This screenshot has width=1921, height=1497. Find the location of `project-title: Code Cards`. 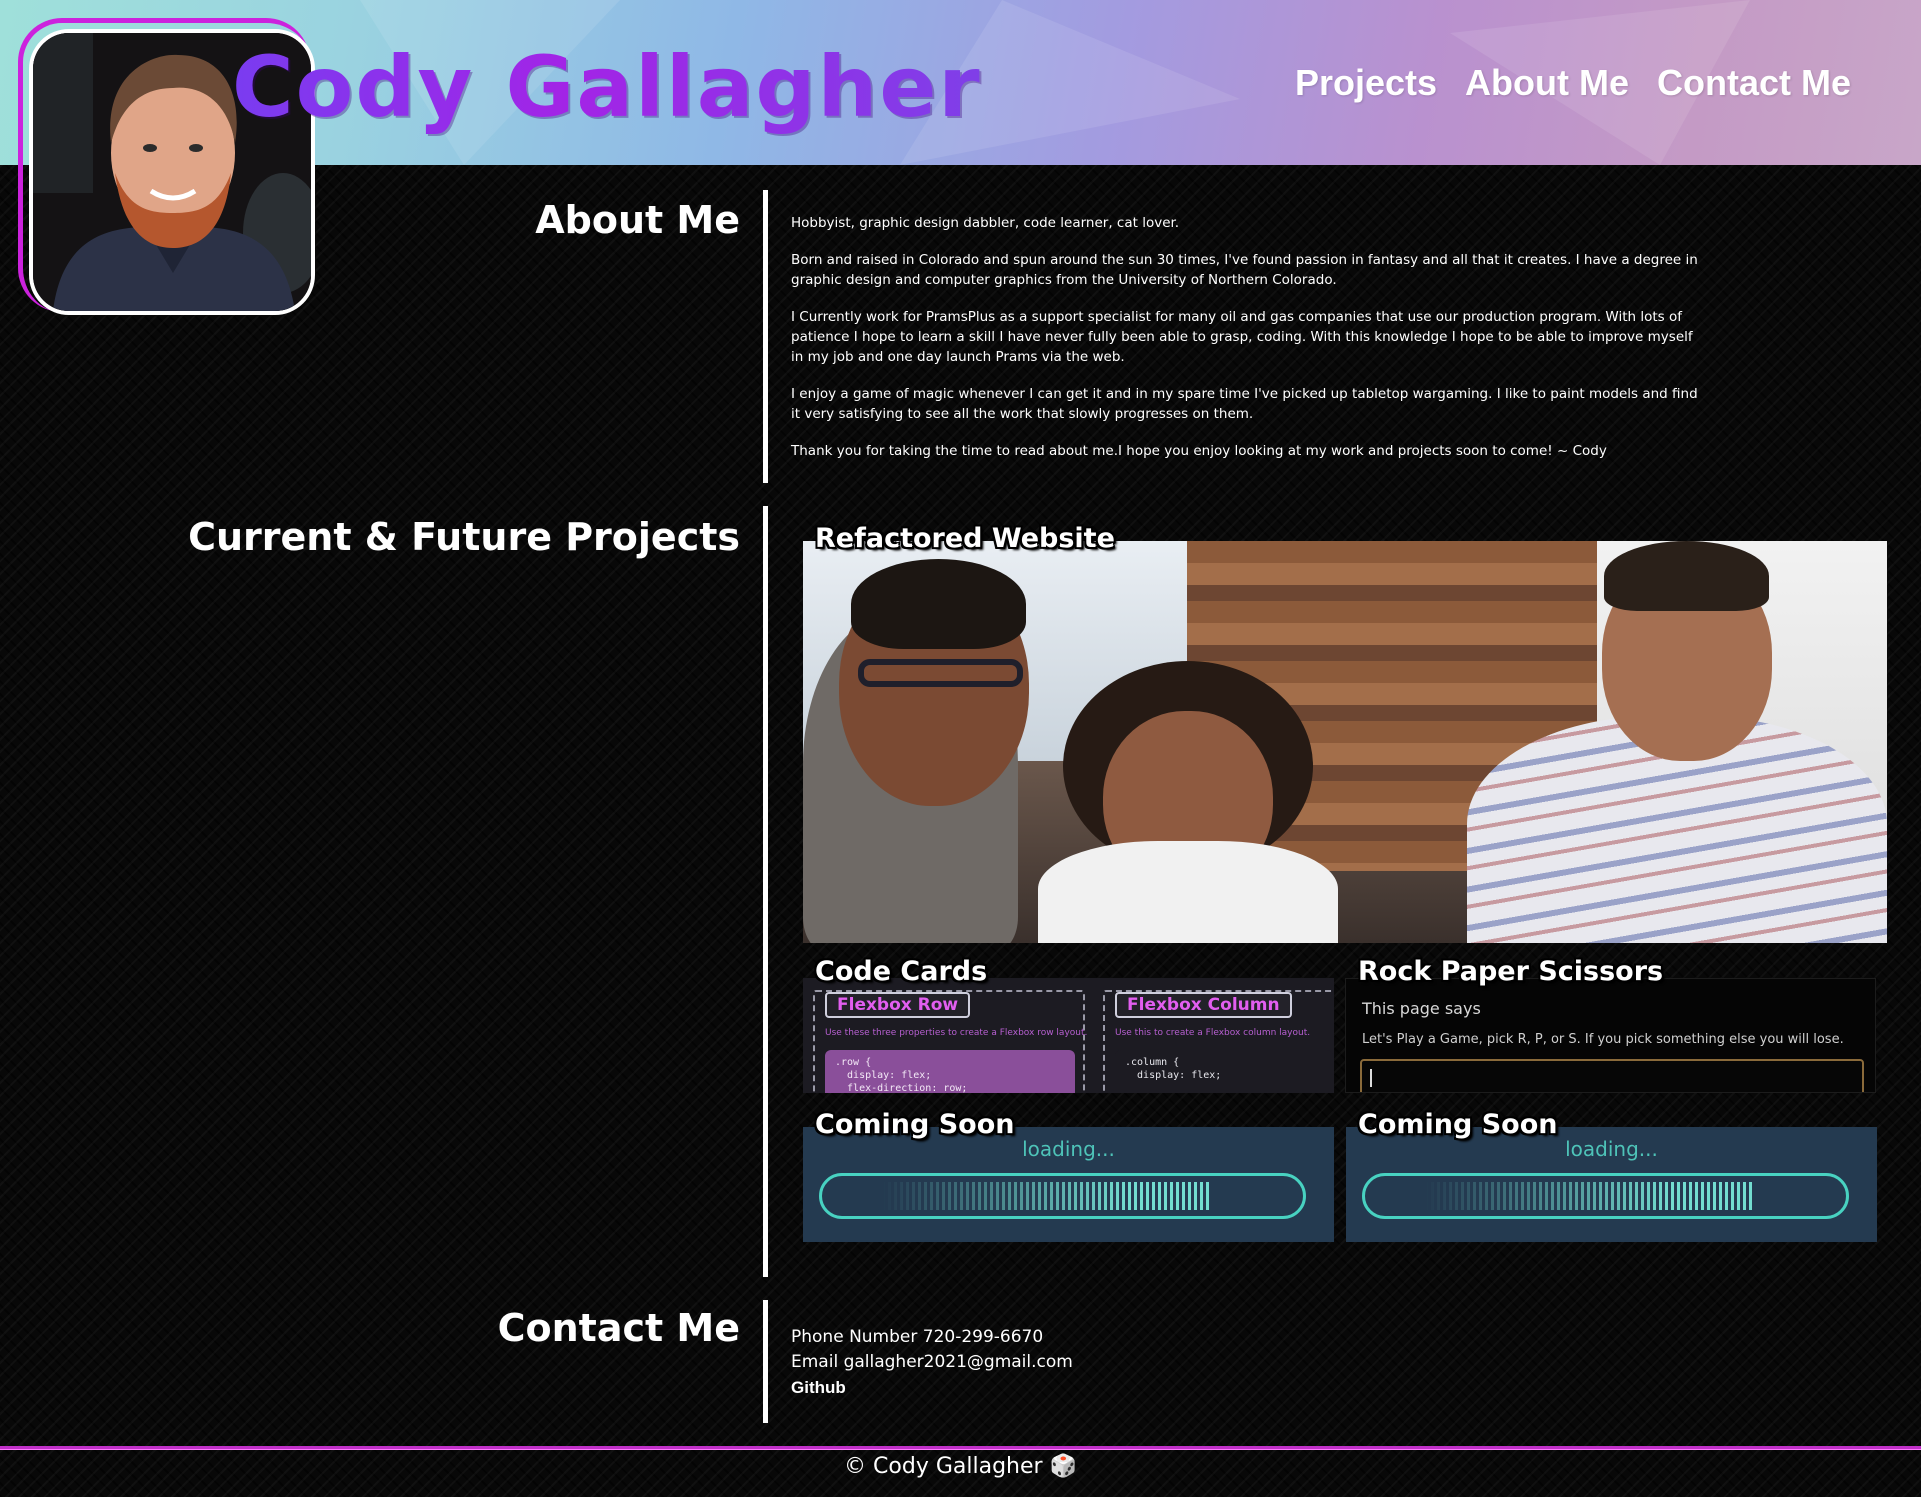

project-title: Code Cards is located at coordinates (901, 971).